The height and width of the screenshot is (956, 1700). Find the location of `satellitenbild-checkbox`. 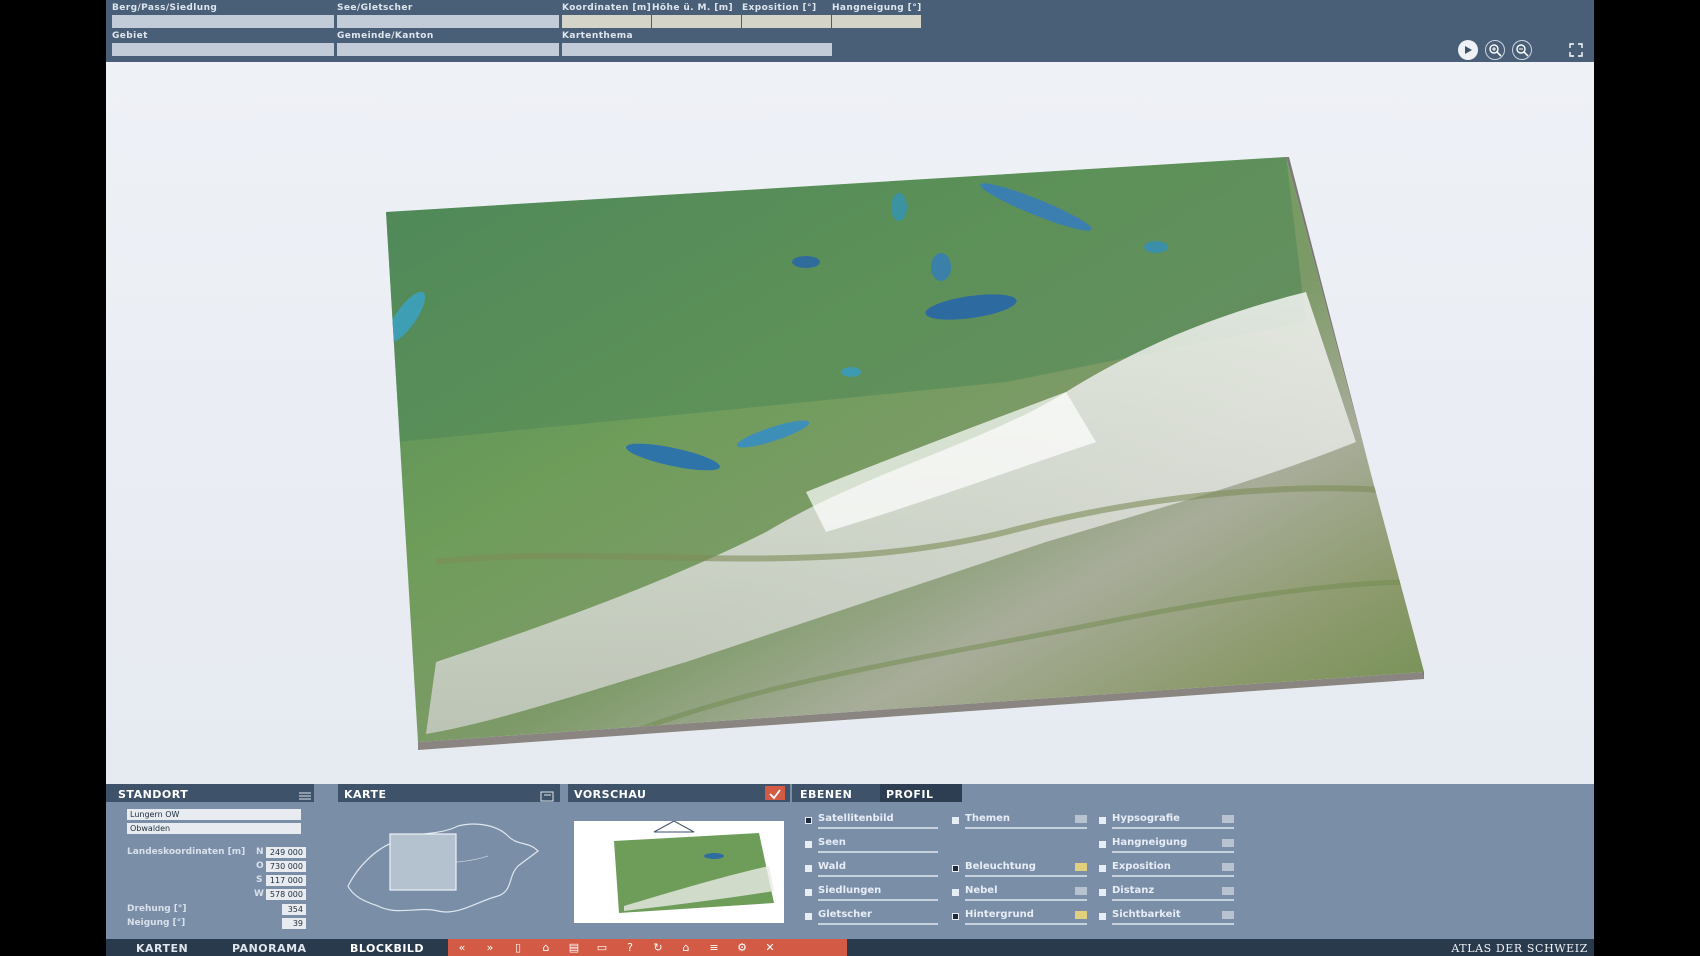

satellitenbild-checkbox is located at coordinates (808, 820).